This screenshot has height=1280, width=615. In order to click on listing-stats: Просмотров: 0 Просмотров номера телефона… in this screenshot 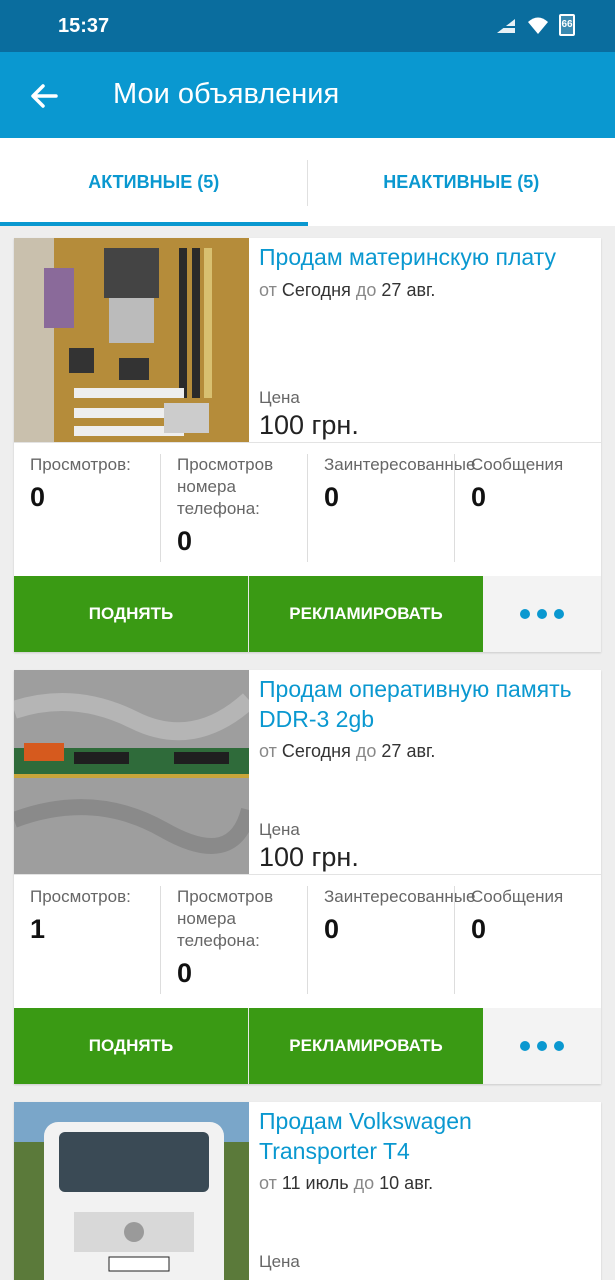, I will do `click(307, 509)`.